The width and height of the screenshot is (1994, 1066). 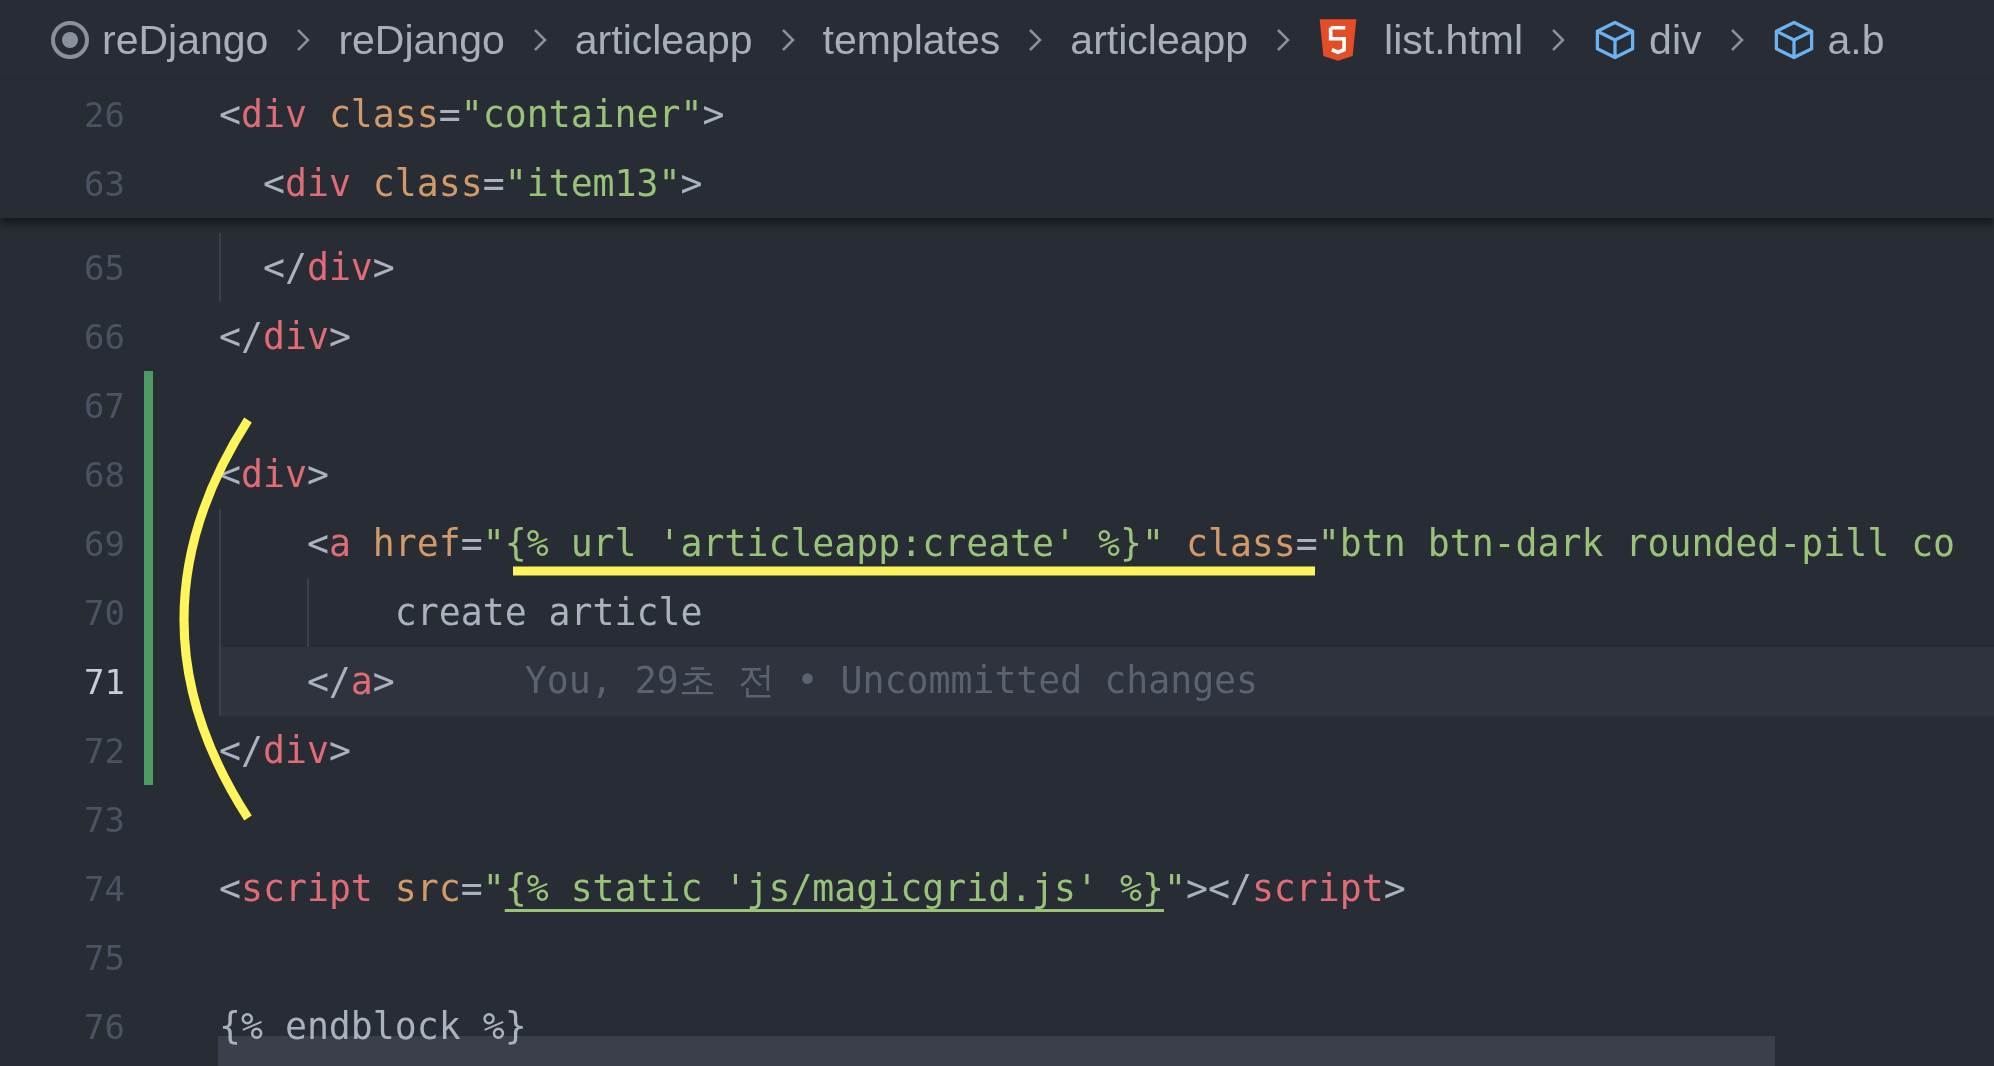 What do you see at coordinates (350, 681) in the screenshot?
I see `code-line: </a>` at bounding box center [350, 681].